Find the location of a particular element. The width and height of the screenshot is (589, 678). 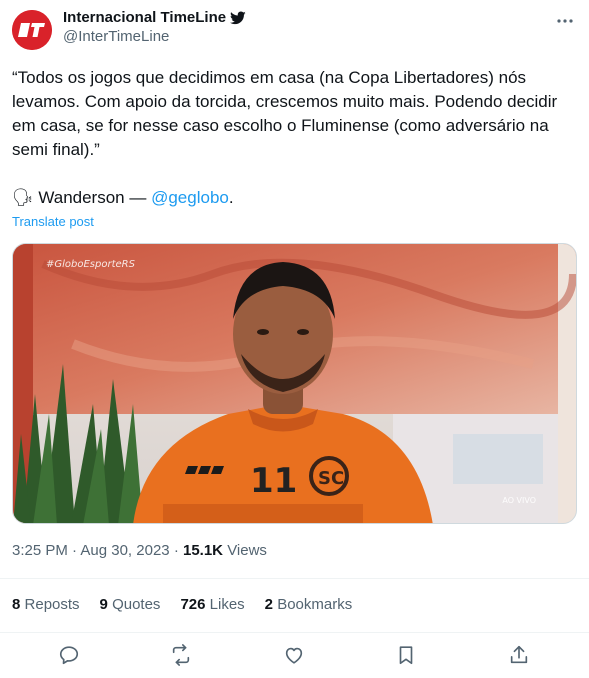

tweet-meta: 3:25 PM · Aug 30, 2023 · 15.1K Views is located at coordinates (139, 550).